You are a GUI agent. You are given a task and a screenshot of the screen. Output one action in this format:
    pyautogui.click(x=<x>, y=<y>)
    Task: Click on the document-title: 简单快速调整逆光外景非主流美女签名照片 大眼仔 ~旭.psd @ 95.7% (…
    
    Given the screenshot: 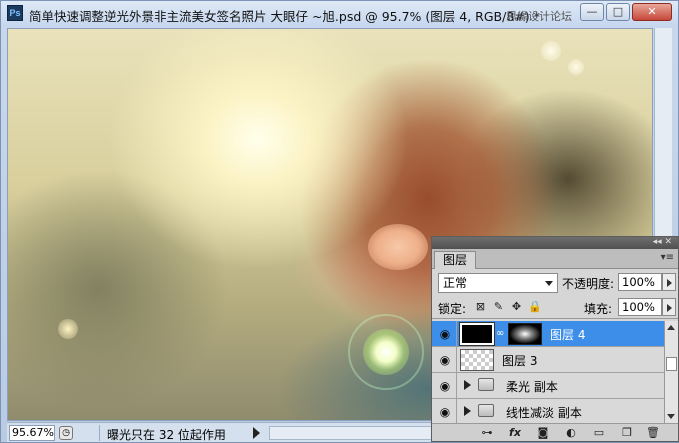 What is the action you would take?
    pyautogui.click(x=284, y=16)
    